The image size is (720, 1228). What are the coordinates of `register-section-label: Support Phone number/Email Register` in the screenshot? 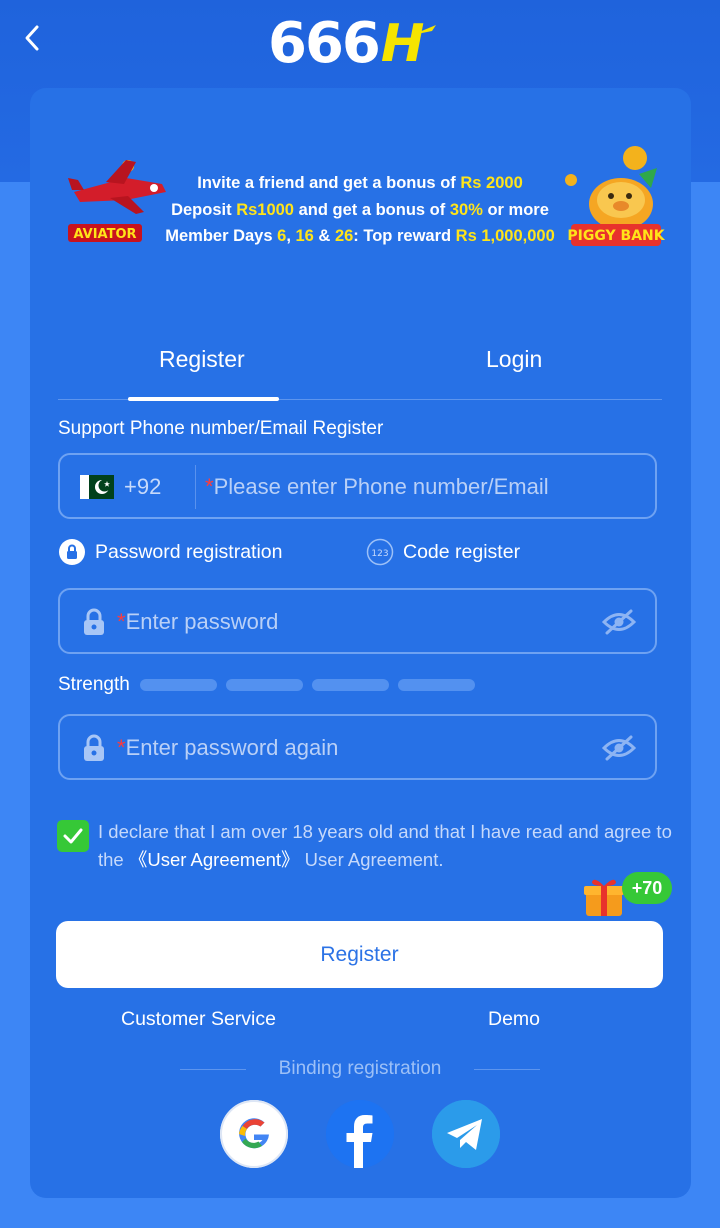 It's located at (221, 428).